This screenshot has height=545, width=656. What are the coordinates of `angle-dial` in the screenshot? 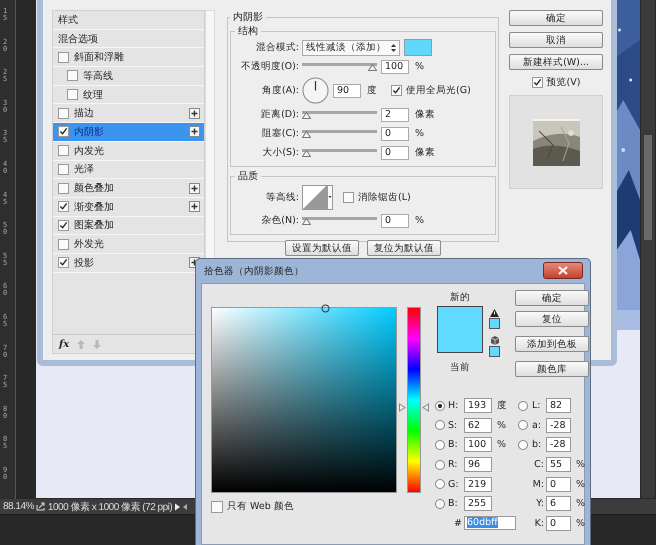 It's located at (315, 90).